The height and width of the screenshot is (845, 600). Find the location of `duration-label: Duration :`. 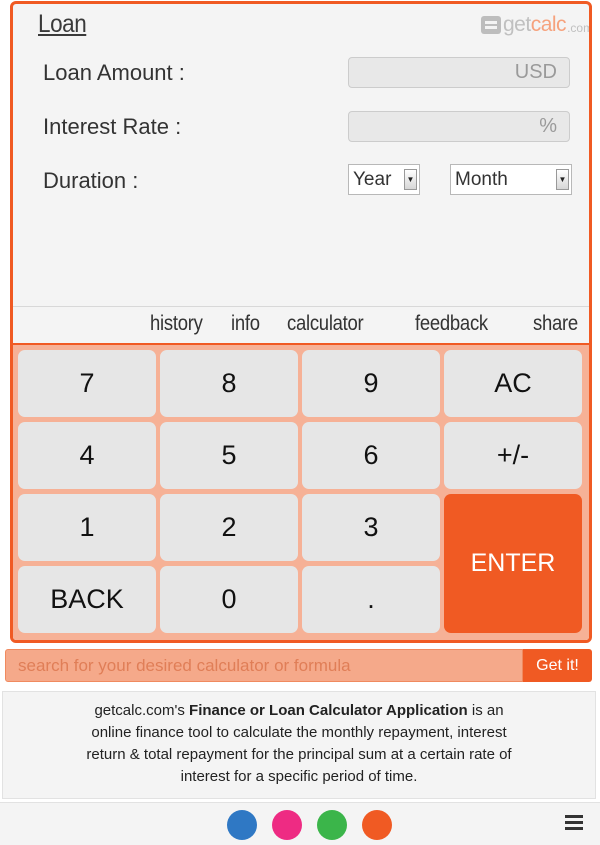

duration-label: Duration : is located at coordinates (91, 180).